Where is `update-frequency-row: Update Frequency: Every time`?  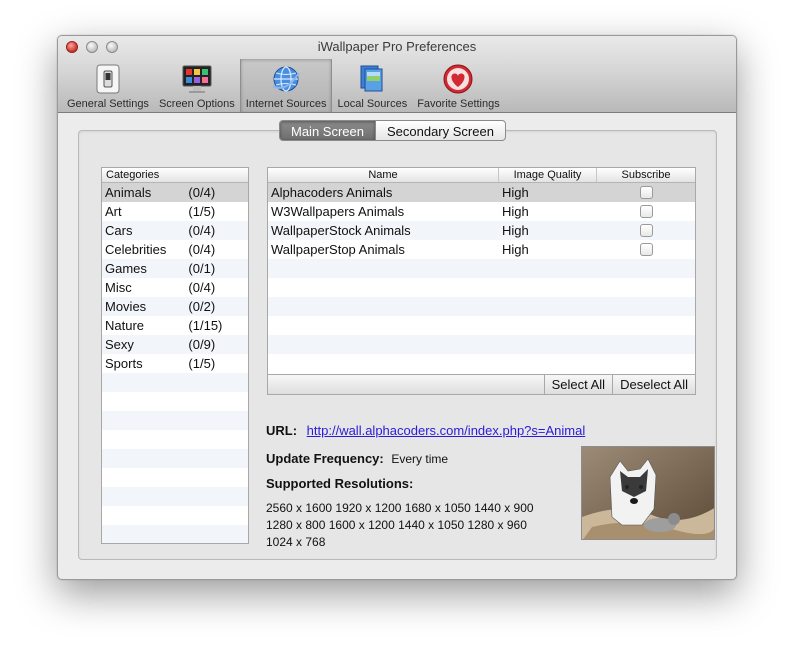
update-frequency-row: Update Frequency: Every time is located at coordinates (357, 458).